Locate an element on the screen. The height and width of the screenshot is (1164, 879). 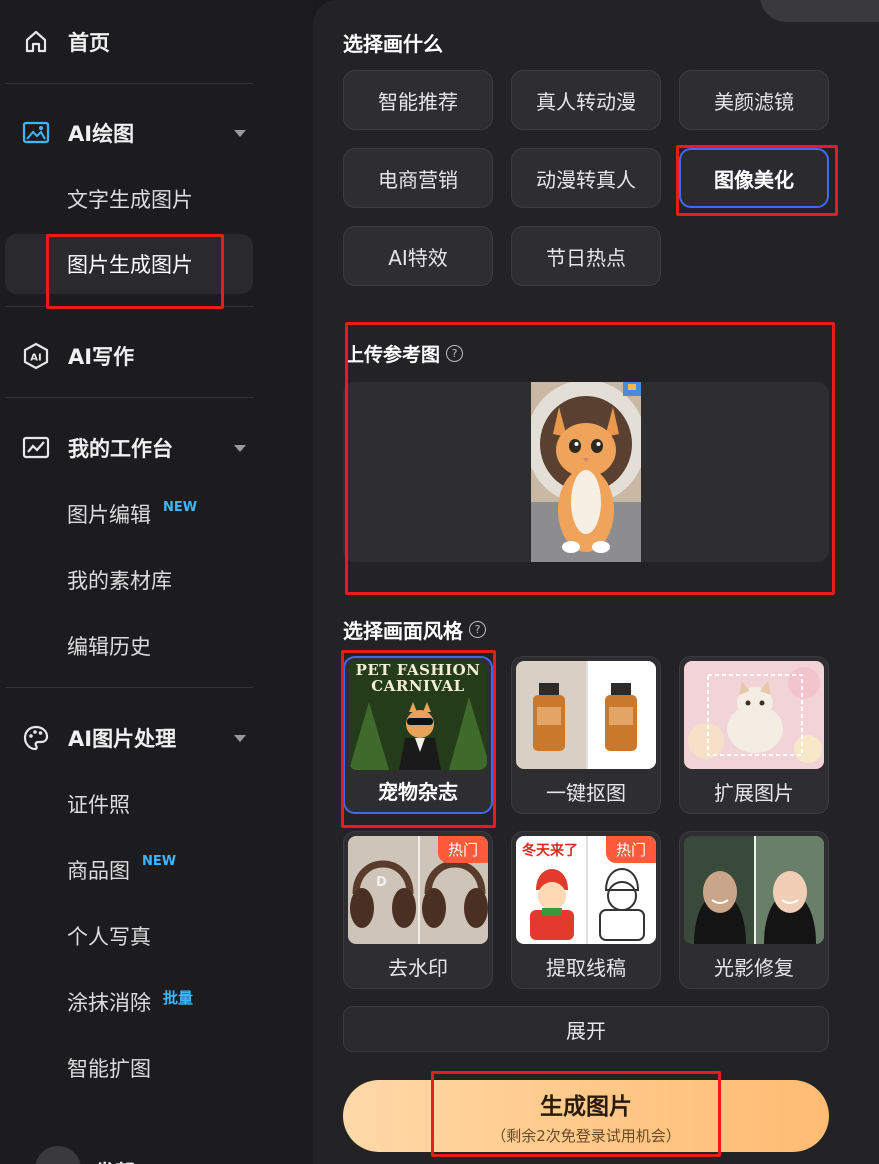
choose-title-text: 选择画什么 is located at coordinates (393, 44).